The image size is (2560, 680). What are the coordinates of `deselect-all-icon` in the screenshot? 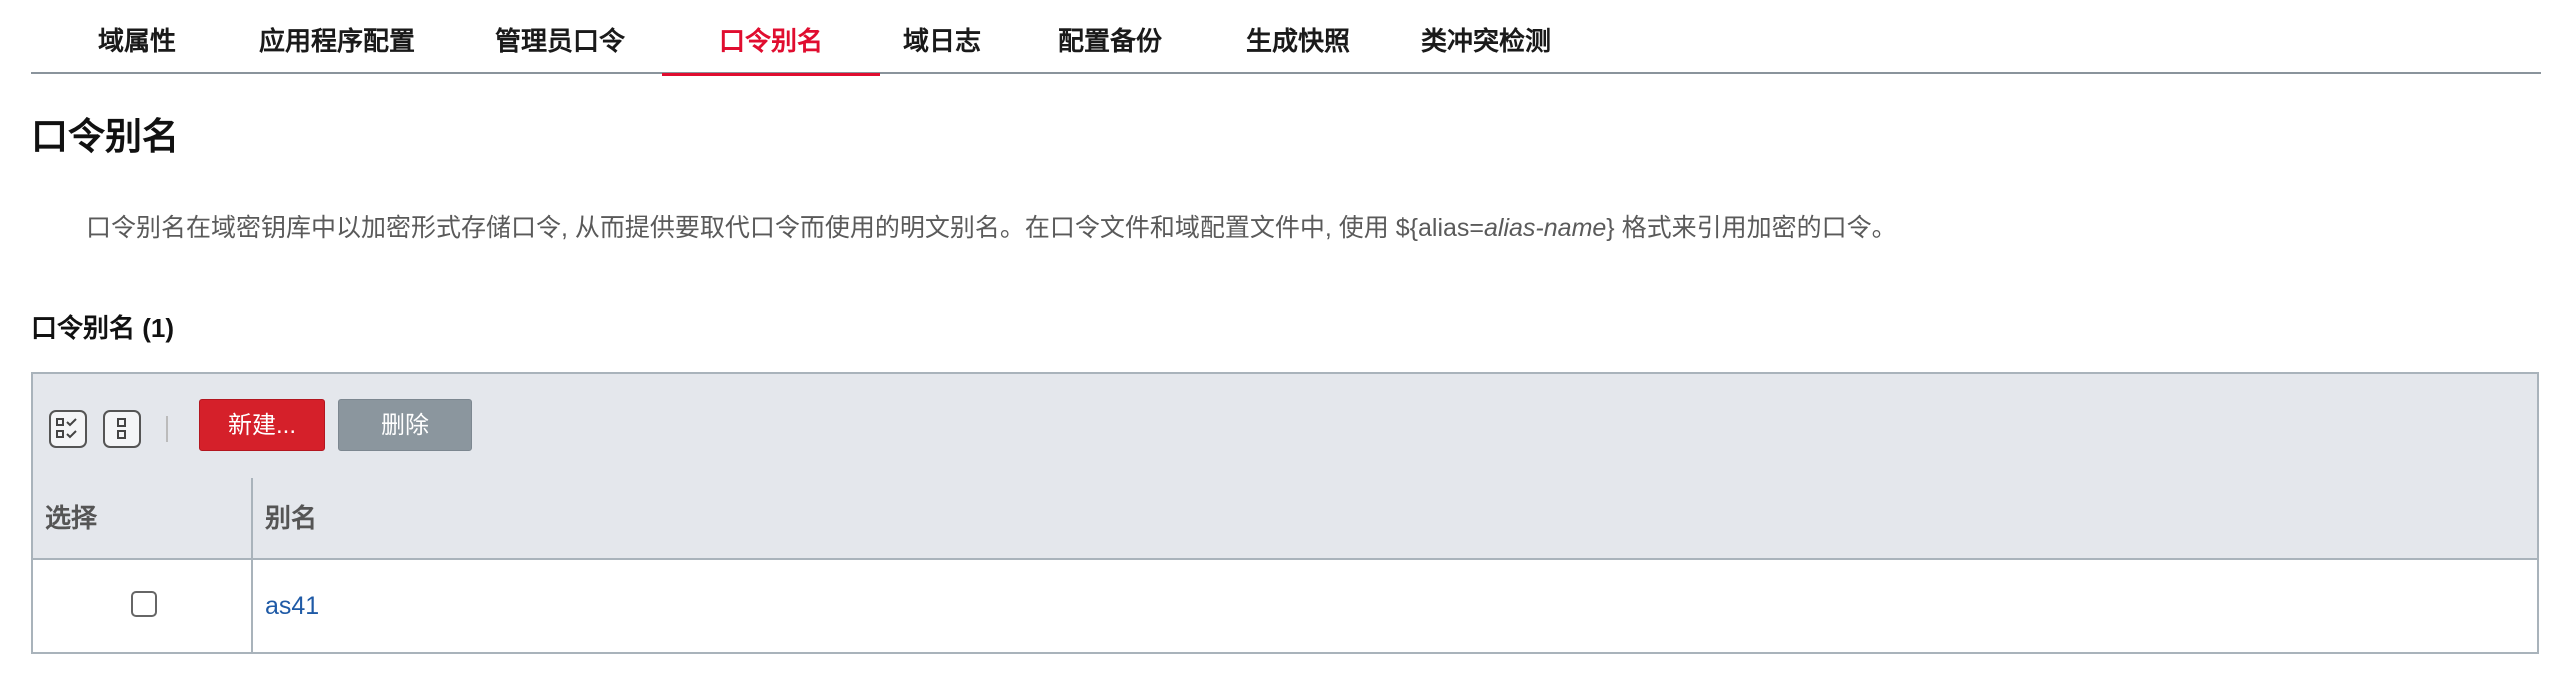 It's located at (122, 429).